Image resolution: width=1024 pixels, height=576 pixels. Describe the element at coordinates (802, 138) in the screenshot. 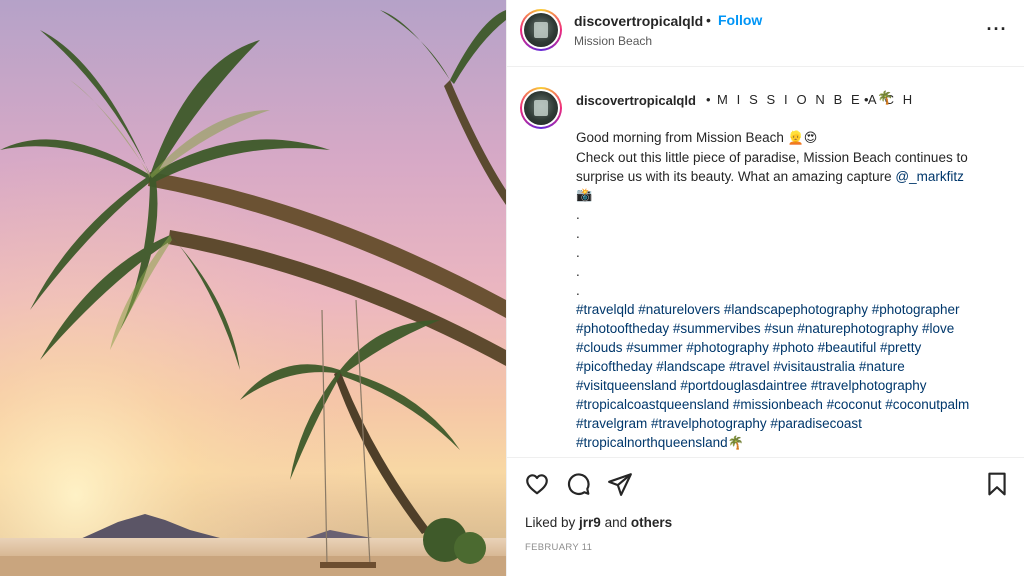

I see `caption-emoji: 👱😍` at that location.